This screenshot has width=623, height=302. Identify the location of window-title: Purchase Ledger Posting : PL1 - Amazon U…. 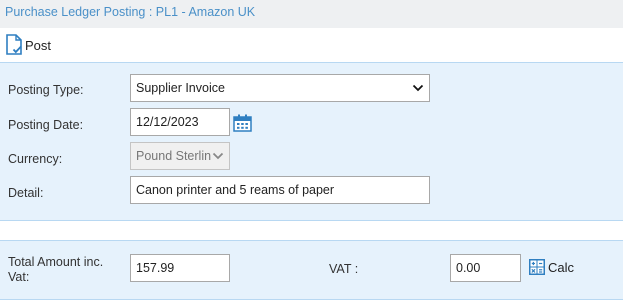
(130, 12).